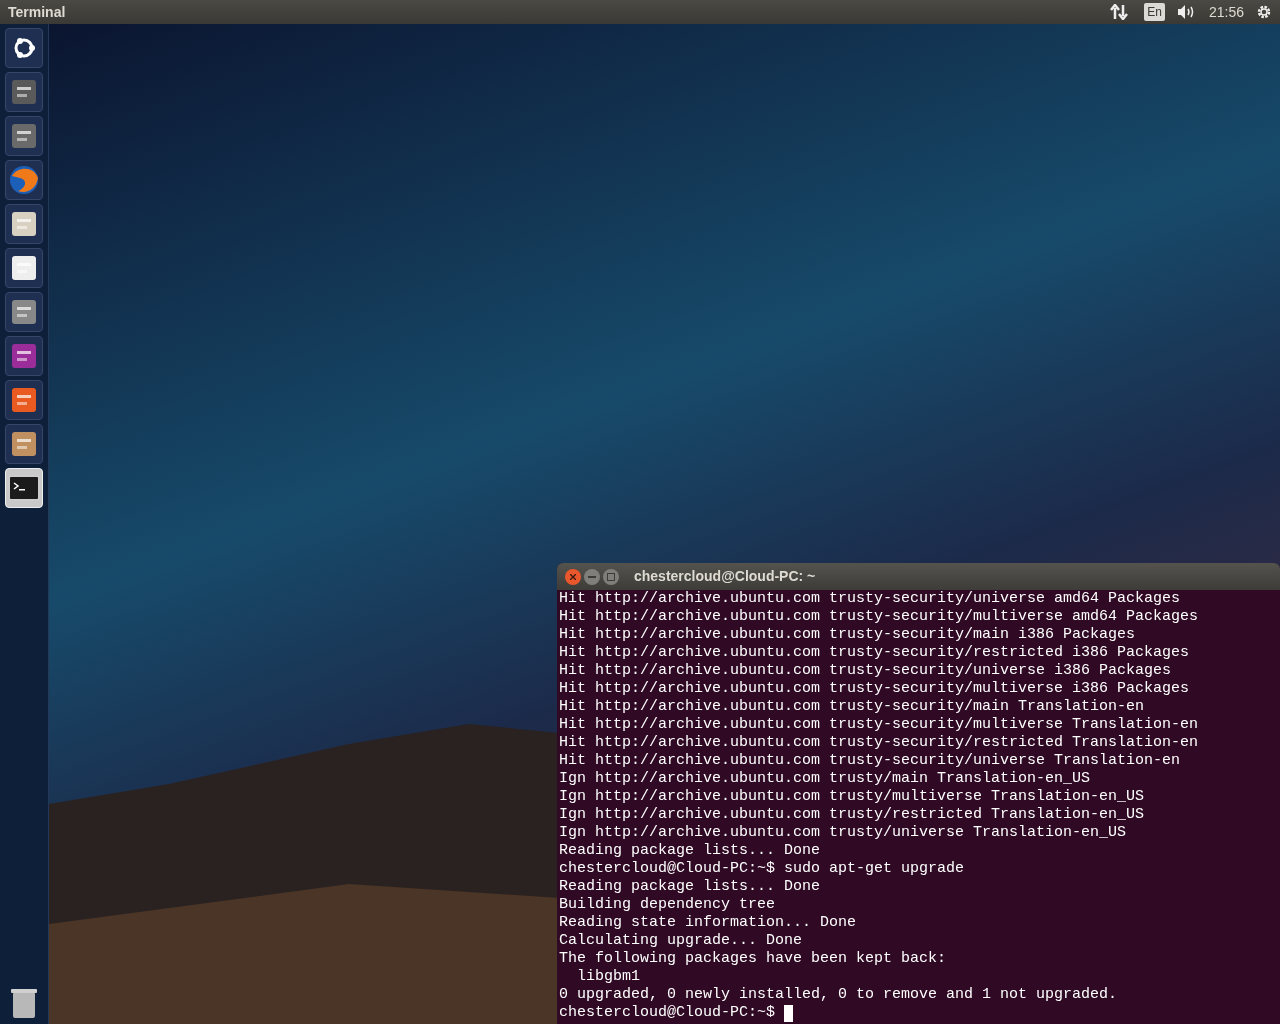  I want to click on terminal-line: Hit http://archive.ubuntu.com trusty-security/main Translation-en, so click(852, 707).